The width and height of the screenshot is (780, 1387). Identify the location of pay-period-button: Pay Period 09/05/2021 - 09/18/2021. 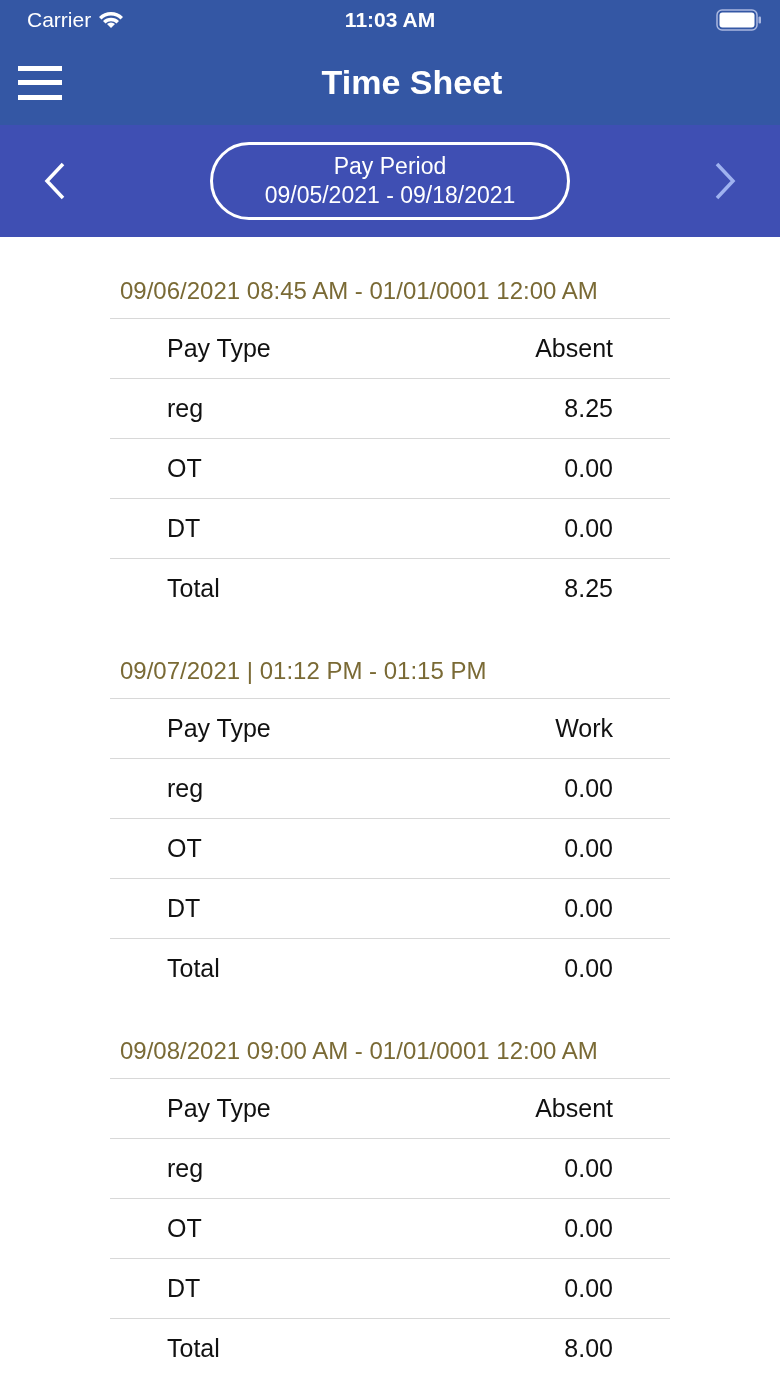
(390, 181).